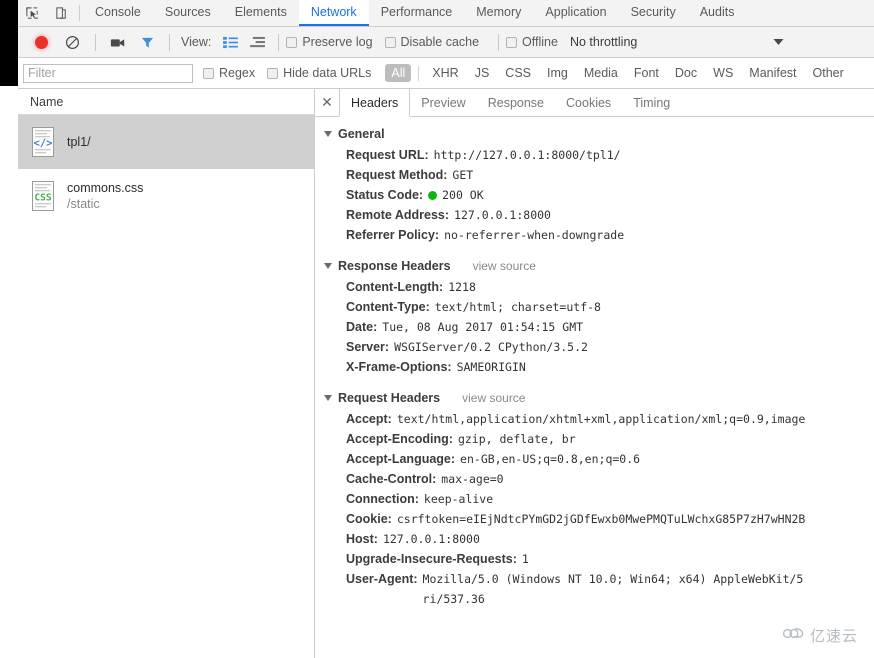  I want to click on table-row: </> tpl1/, so click(166, 142).